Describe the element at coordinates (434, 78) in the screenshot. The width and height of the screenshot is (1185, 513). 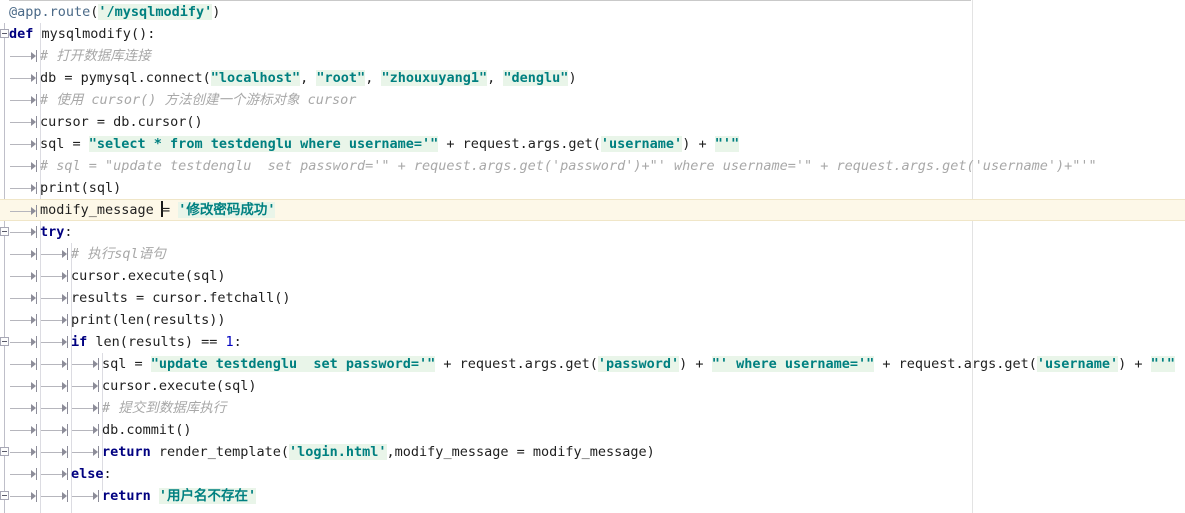
I see `string-token: "zhouxuyang1"` at that location.